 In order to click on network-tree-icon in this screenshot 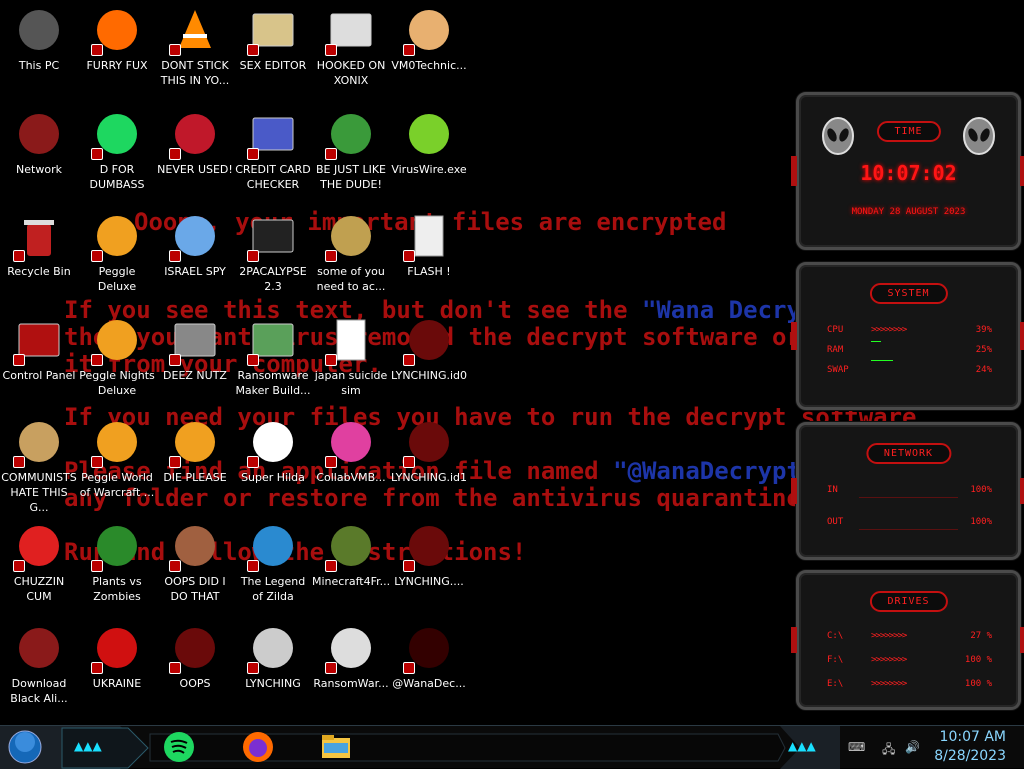, I will do `click(272, 649)`.